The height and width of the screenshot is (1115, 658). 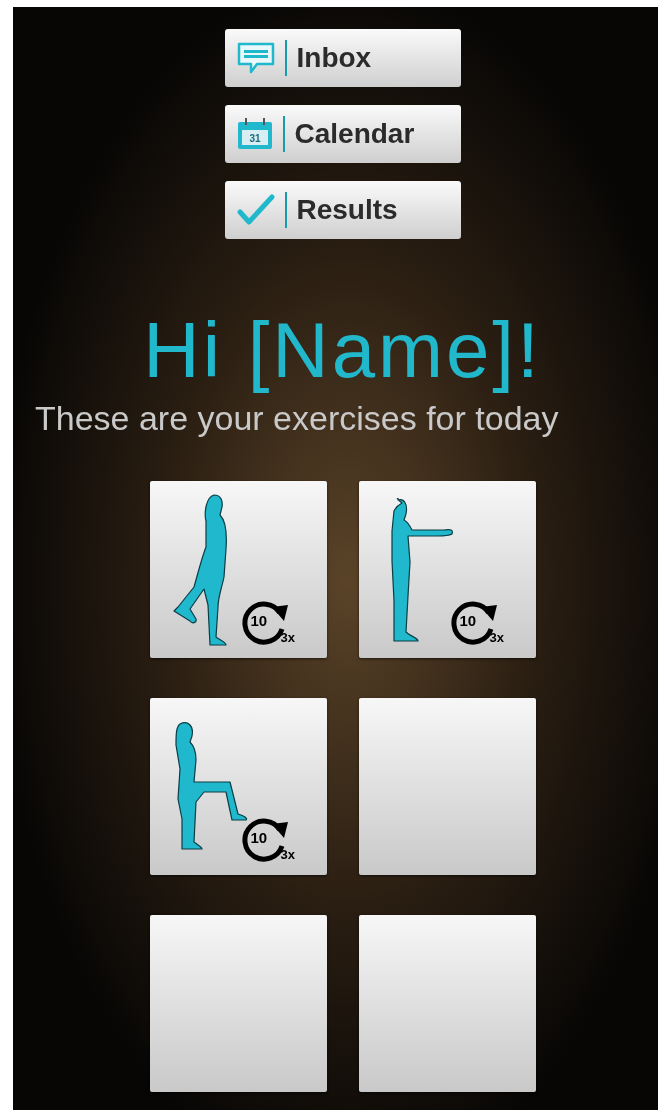 I want to click on nav-button: 31 Calendar, so click(x=342, y=134).